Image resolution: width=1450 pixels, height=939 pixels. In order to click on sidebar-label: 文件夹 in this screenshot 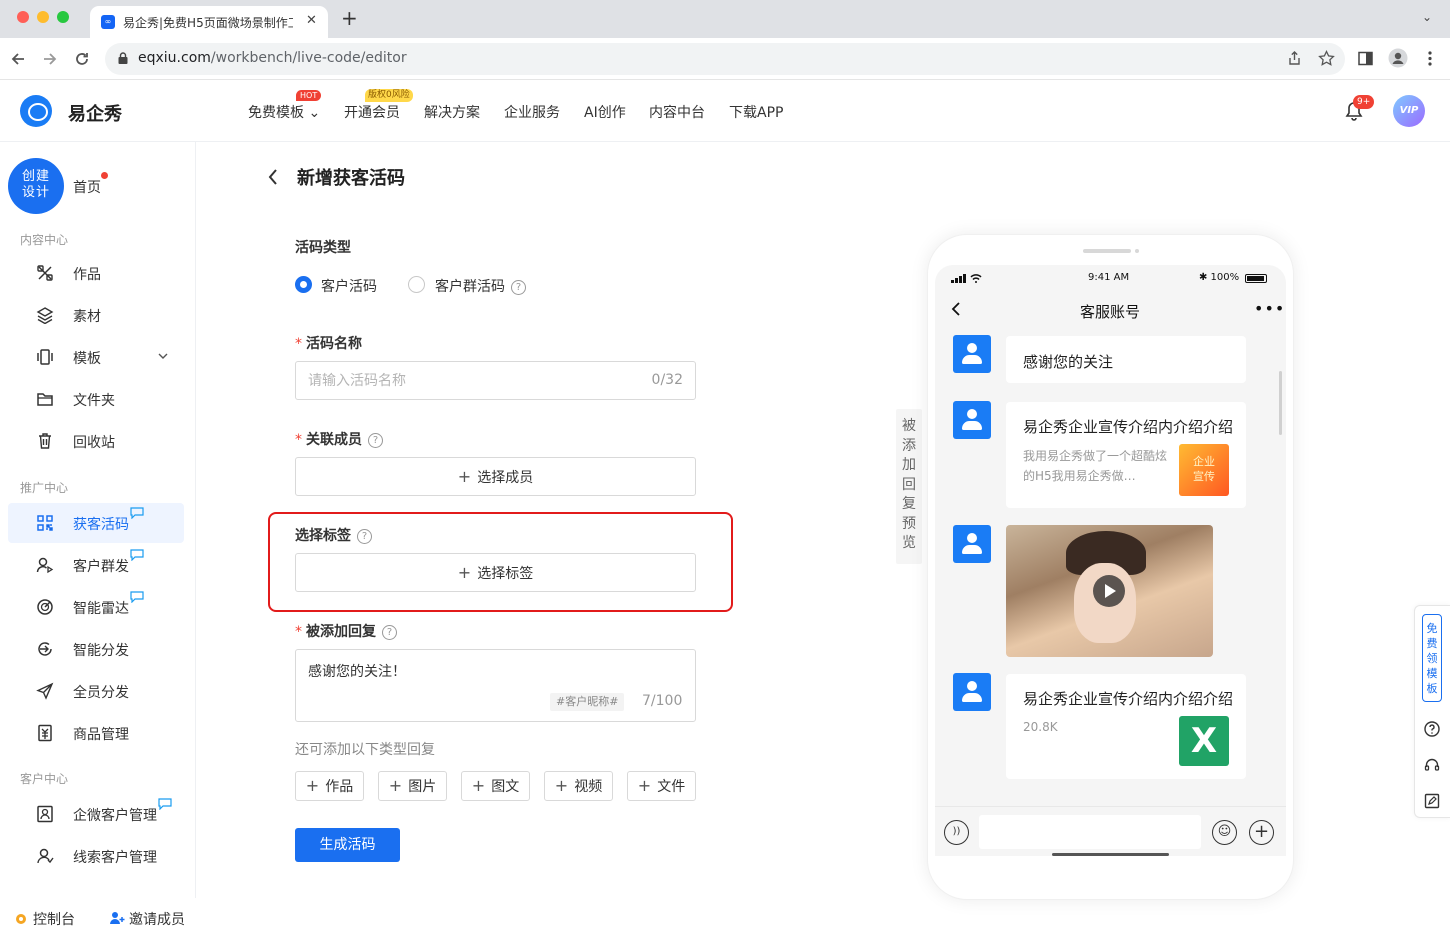, I will do `click(94, 401)`.